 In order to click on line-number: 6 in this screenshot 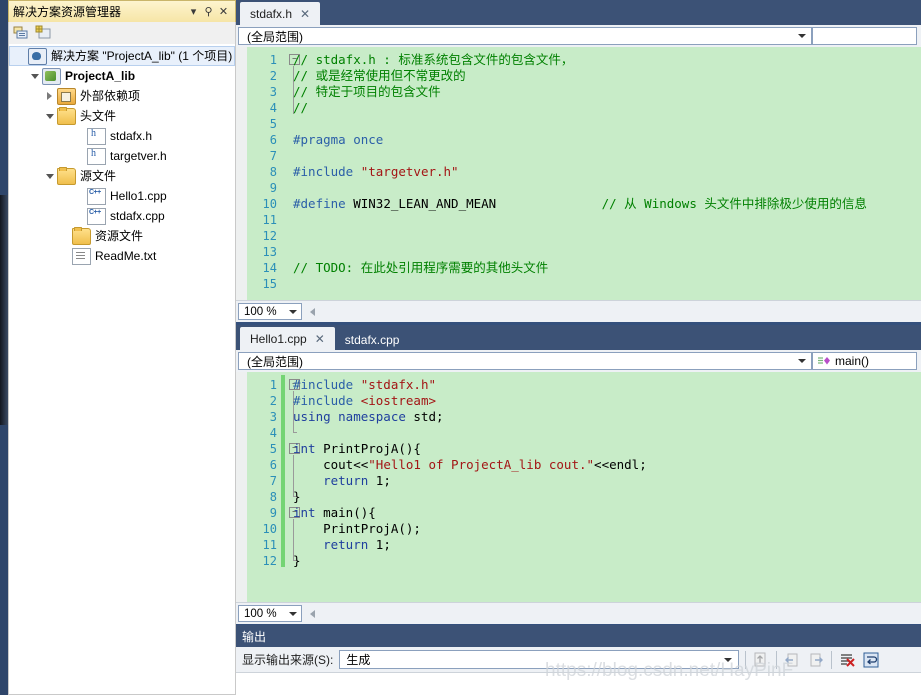, I will do `click(273, 140)`.